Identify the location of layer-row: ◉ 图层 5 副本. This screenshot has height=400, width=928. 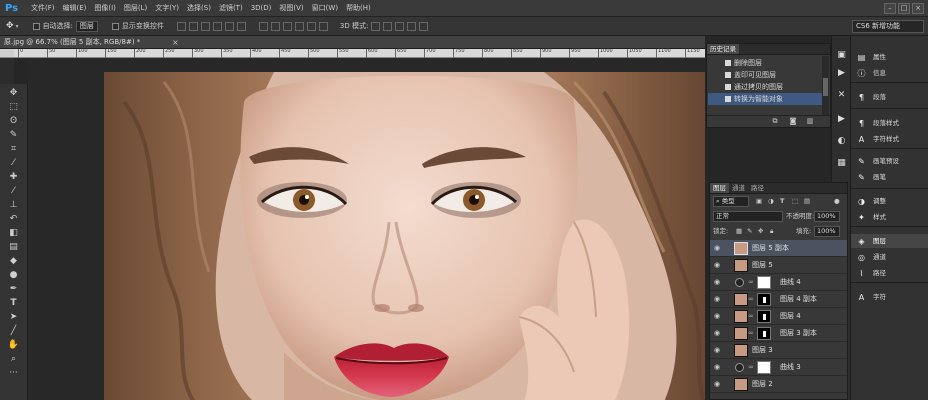
(778, 248).